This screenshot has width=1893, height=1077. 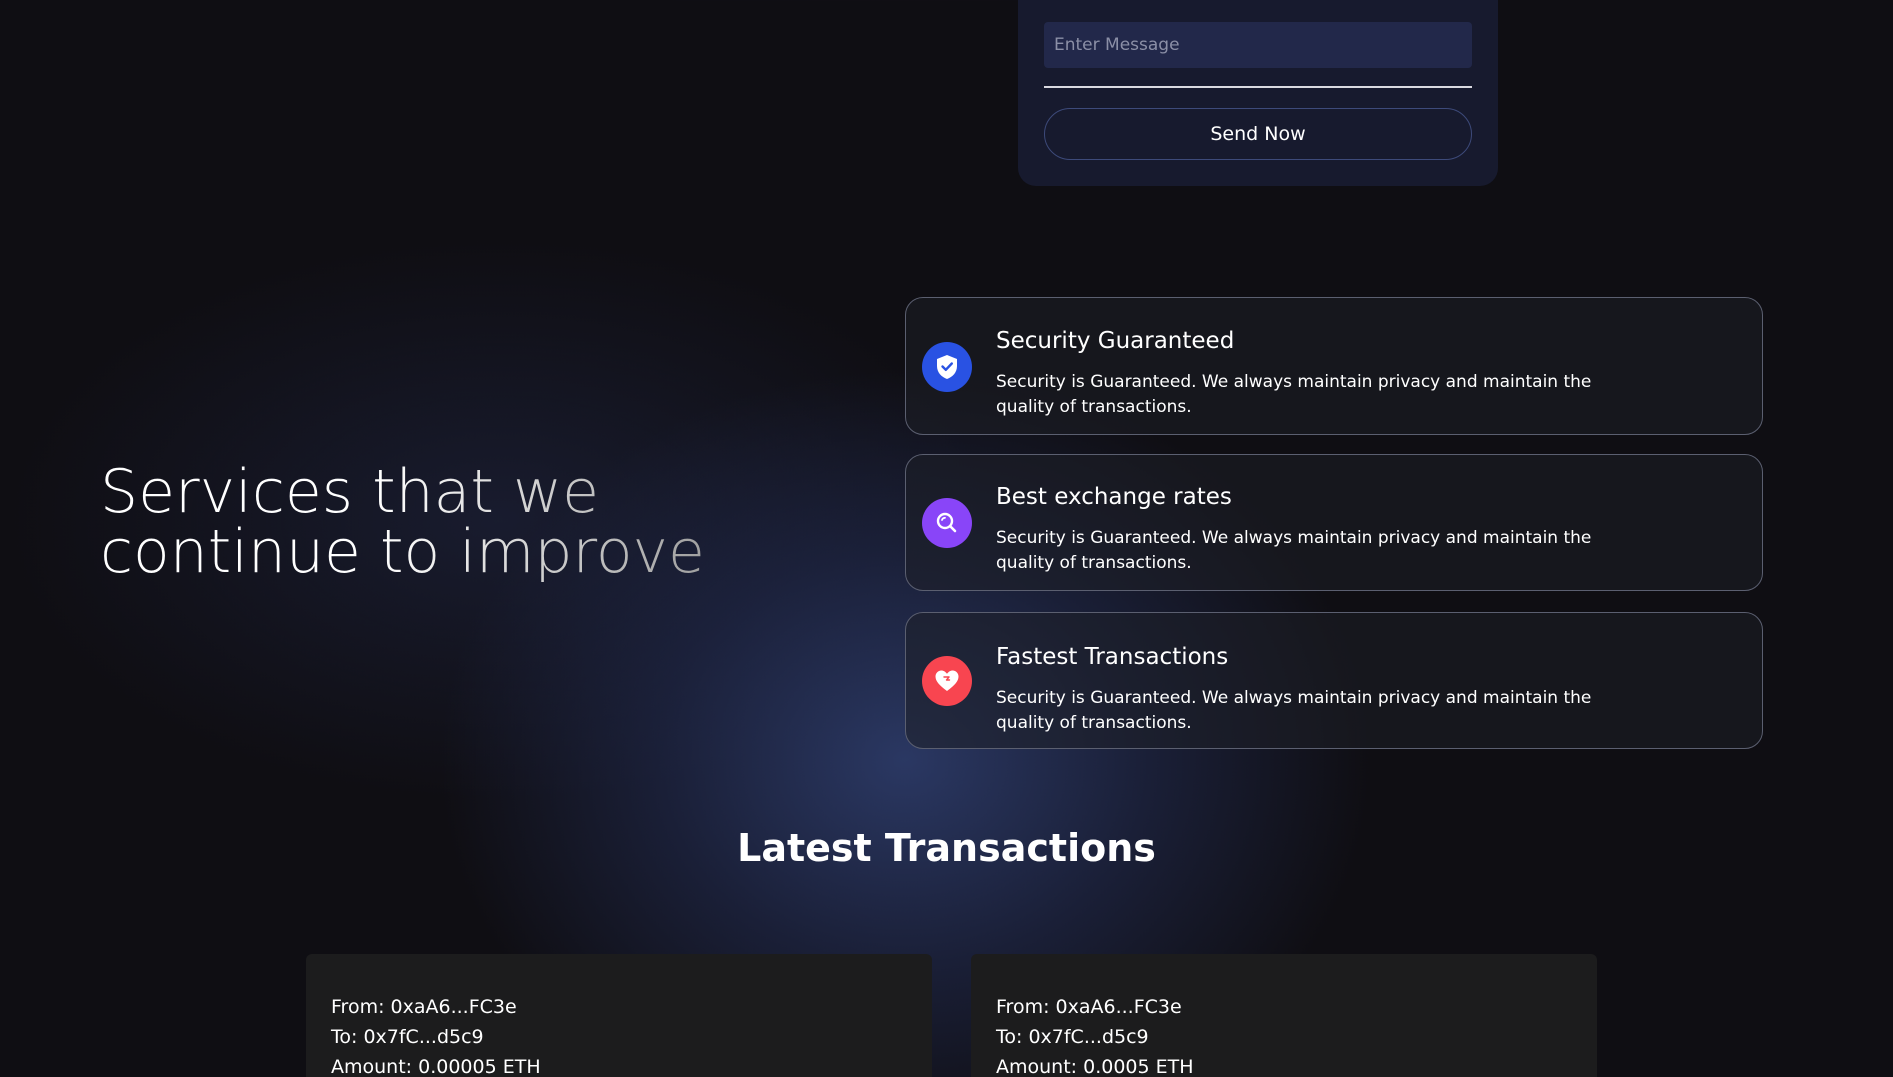 What do you see at coordinates (1258, 134) in the screenshot?
I see `send-now-button: Send Now` at bounding box center [1258, 134].